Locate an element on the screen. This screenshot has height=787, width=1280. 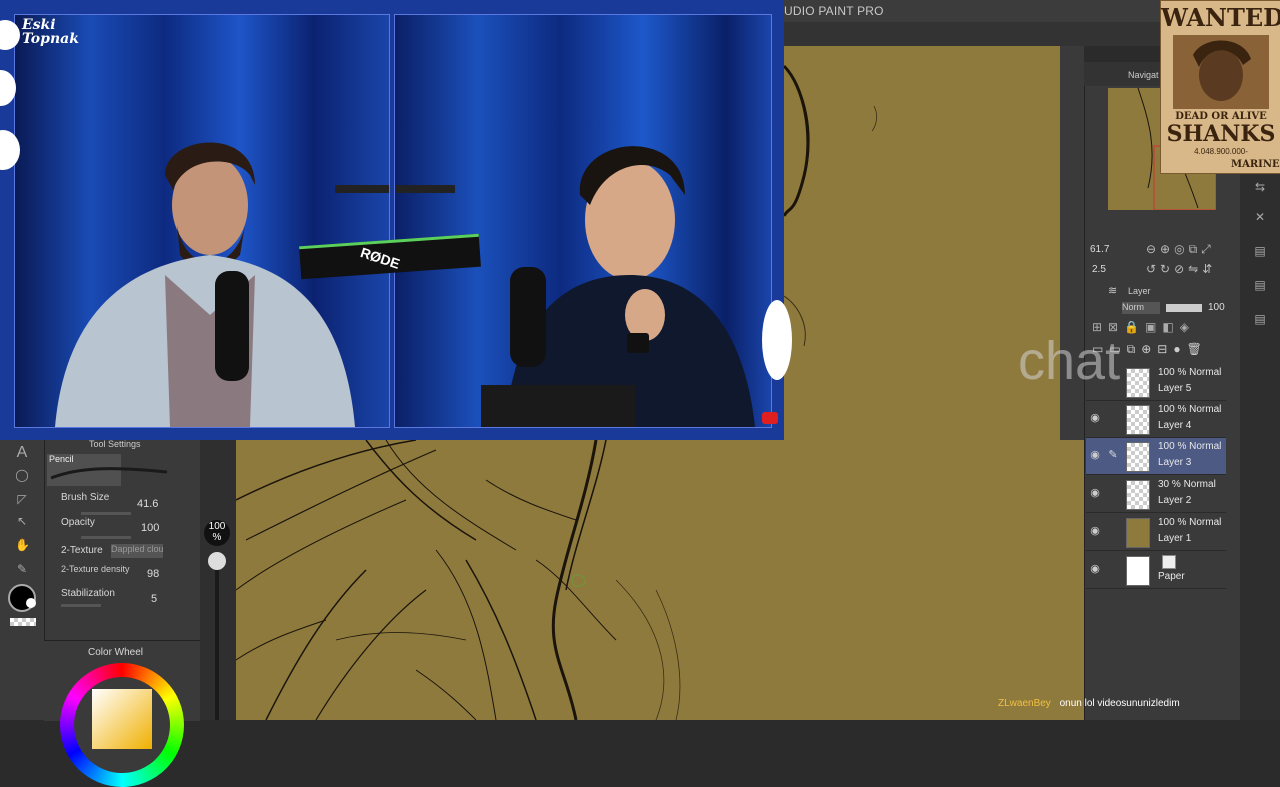
move-tool-icon: ↖ is located at coordinates (22, 521).